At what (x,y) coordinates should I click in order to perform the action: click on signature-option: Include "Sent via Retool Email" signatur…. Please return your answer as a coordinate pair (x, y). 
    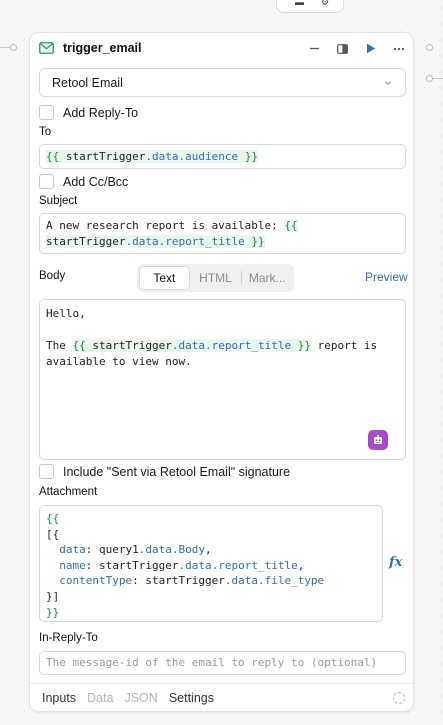
    Looking at the image, I should click on (164, 471).